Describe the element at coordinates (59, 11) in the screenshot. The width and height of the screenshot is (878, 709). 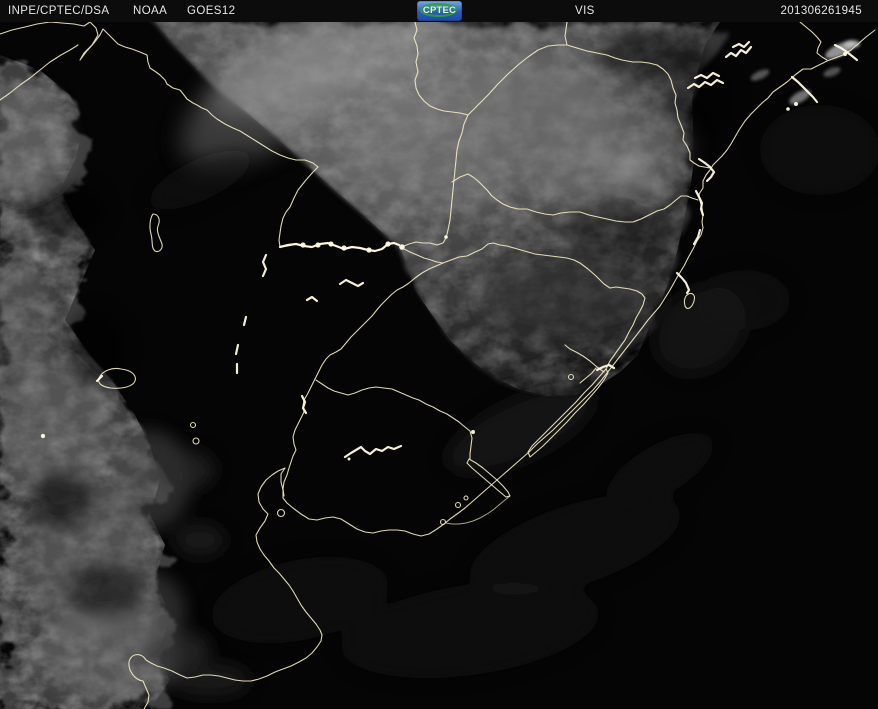
I see `source-label: INPE/CPTEC/DSA` at that location.